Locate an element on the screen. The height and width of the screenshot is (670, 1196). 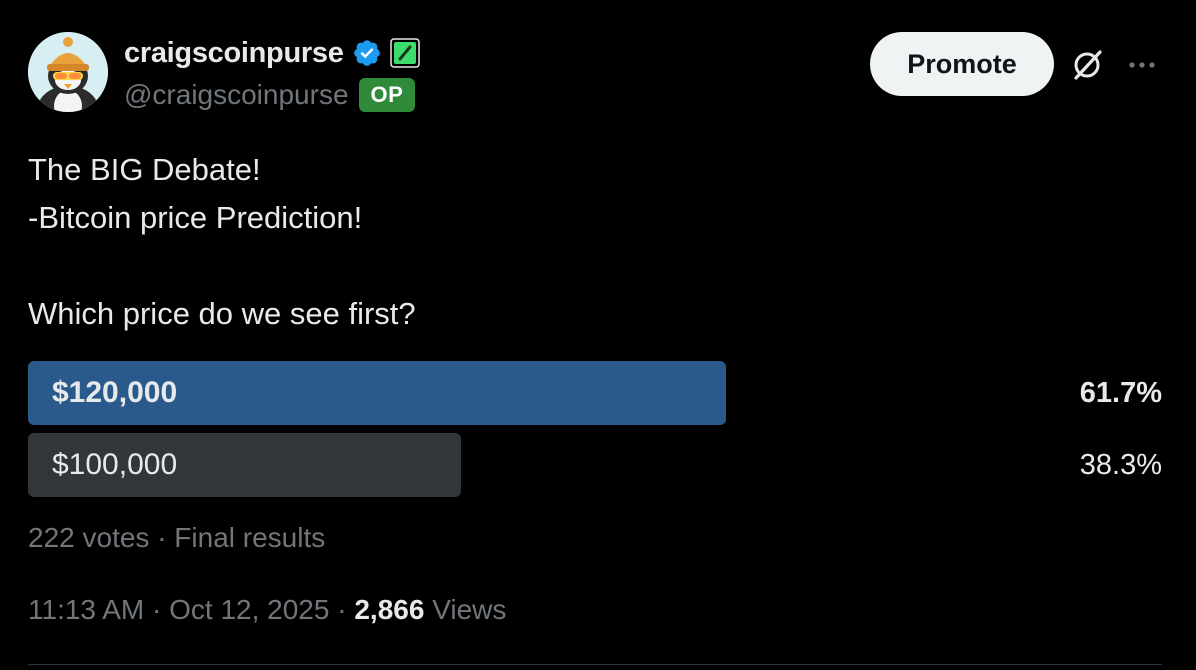
promote-button: Promote is located at coordinates (962, 64).